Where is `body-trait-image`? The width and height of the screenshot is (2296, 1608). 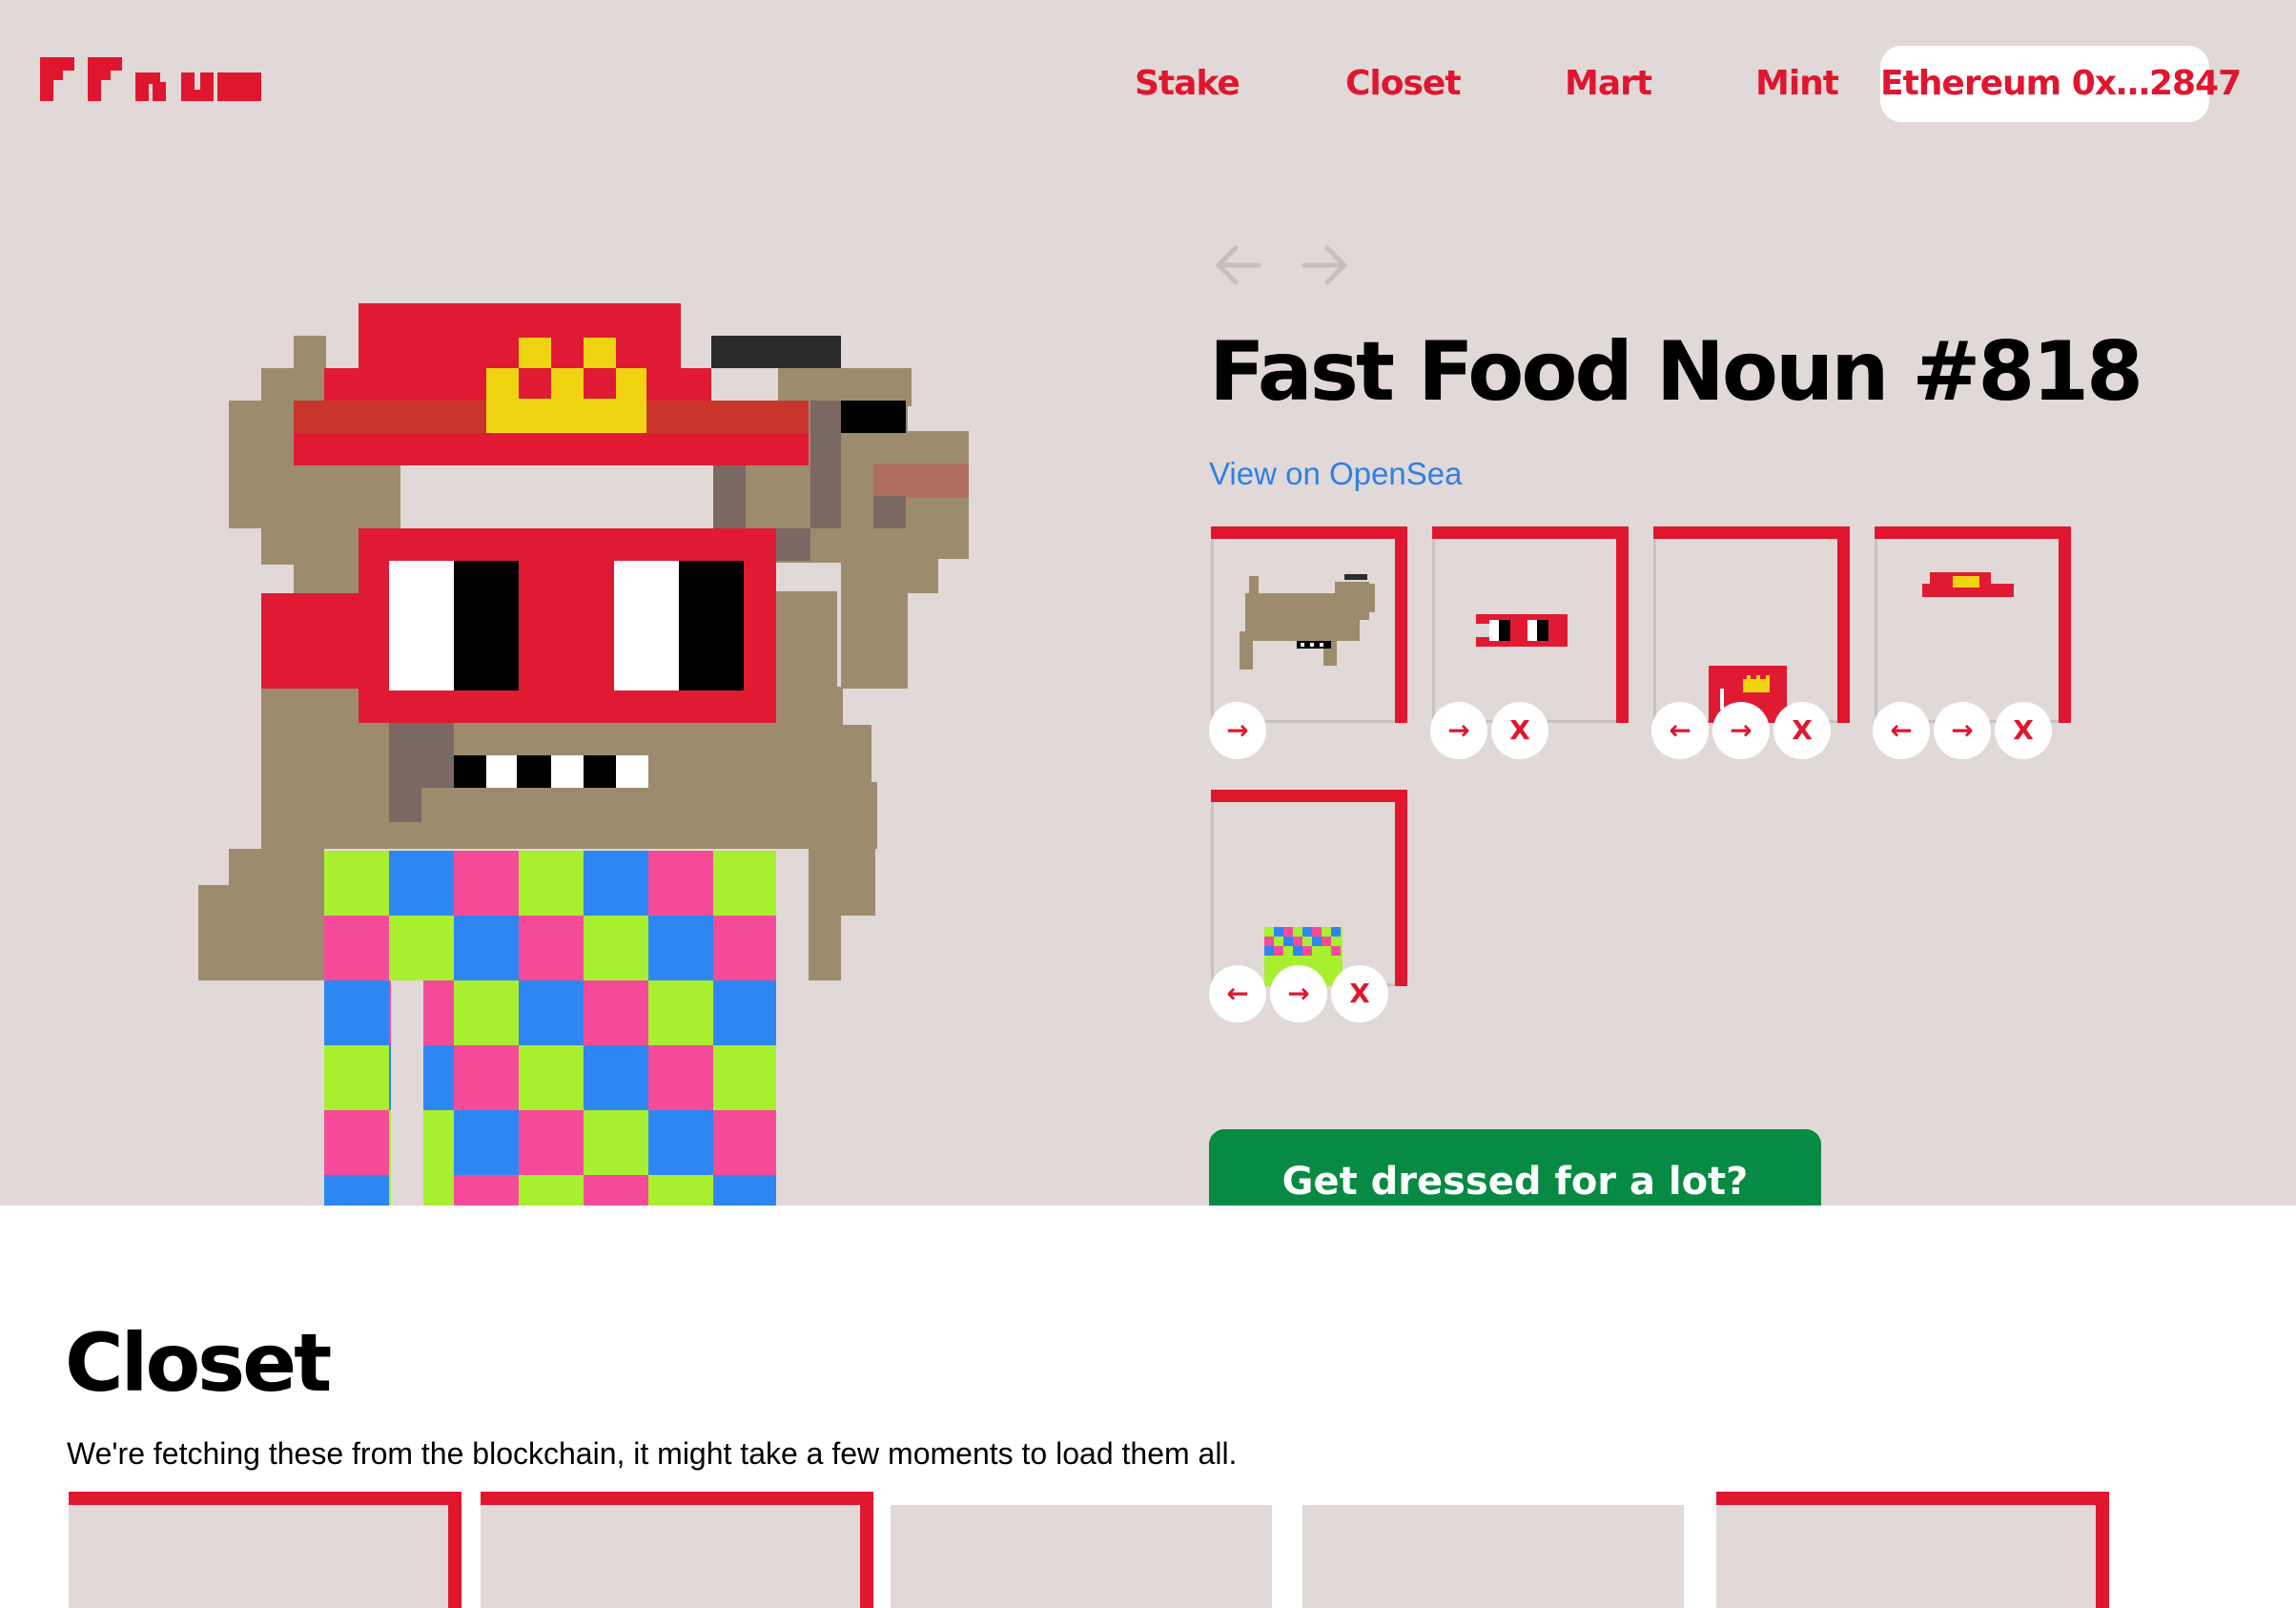 body-trait-image is located at coordinates (1307, 622).